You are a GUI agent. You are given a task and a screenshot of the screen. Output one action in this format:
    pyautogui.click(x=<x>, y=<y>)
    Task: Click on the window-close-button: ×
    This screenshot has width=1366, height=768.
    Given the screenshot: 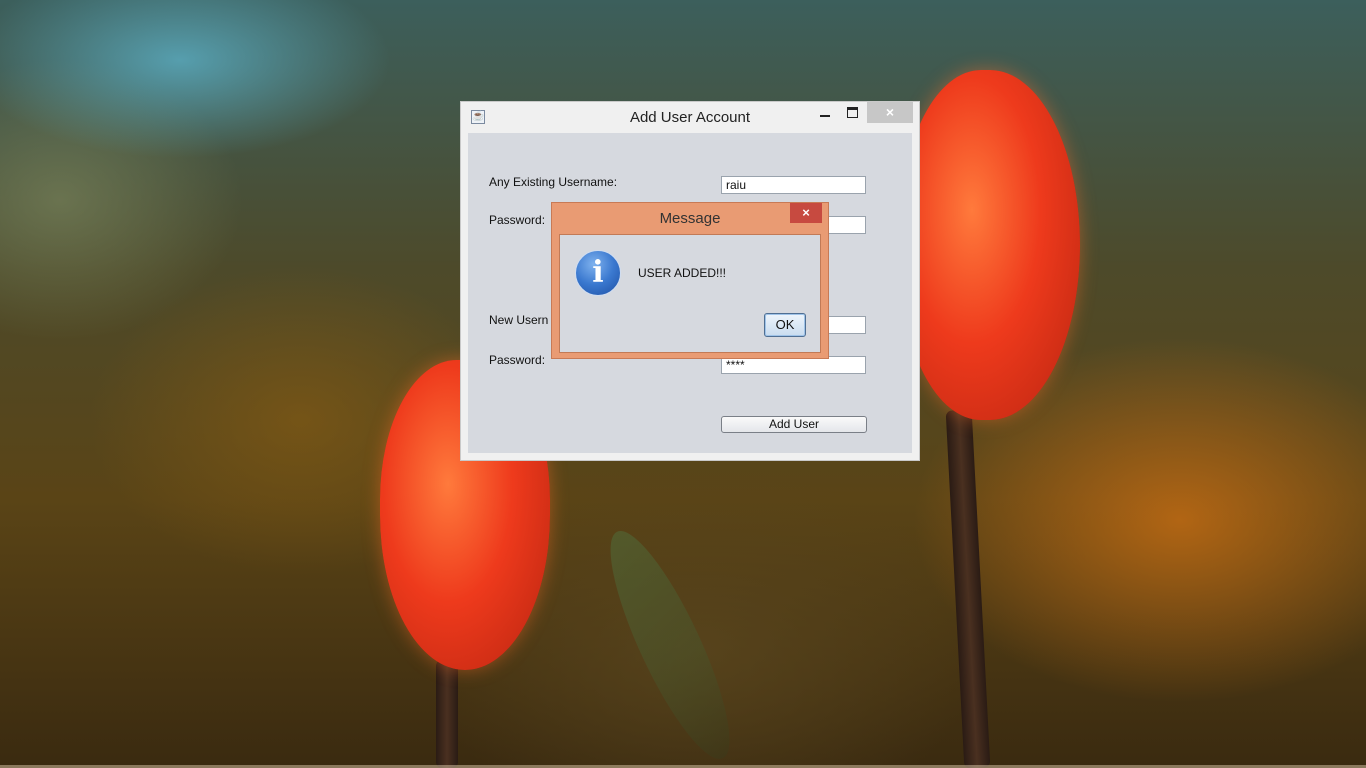 What is the action you would take?
    pyautogui.click(x=890, y=112)
    